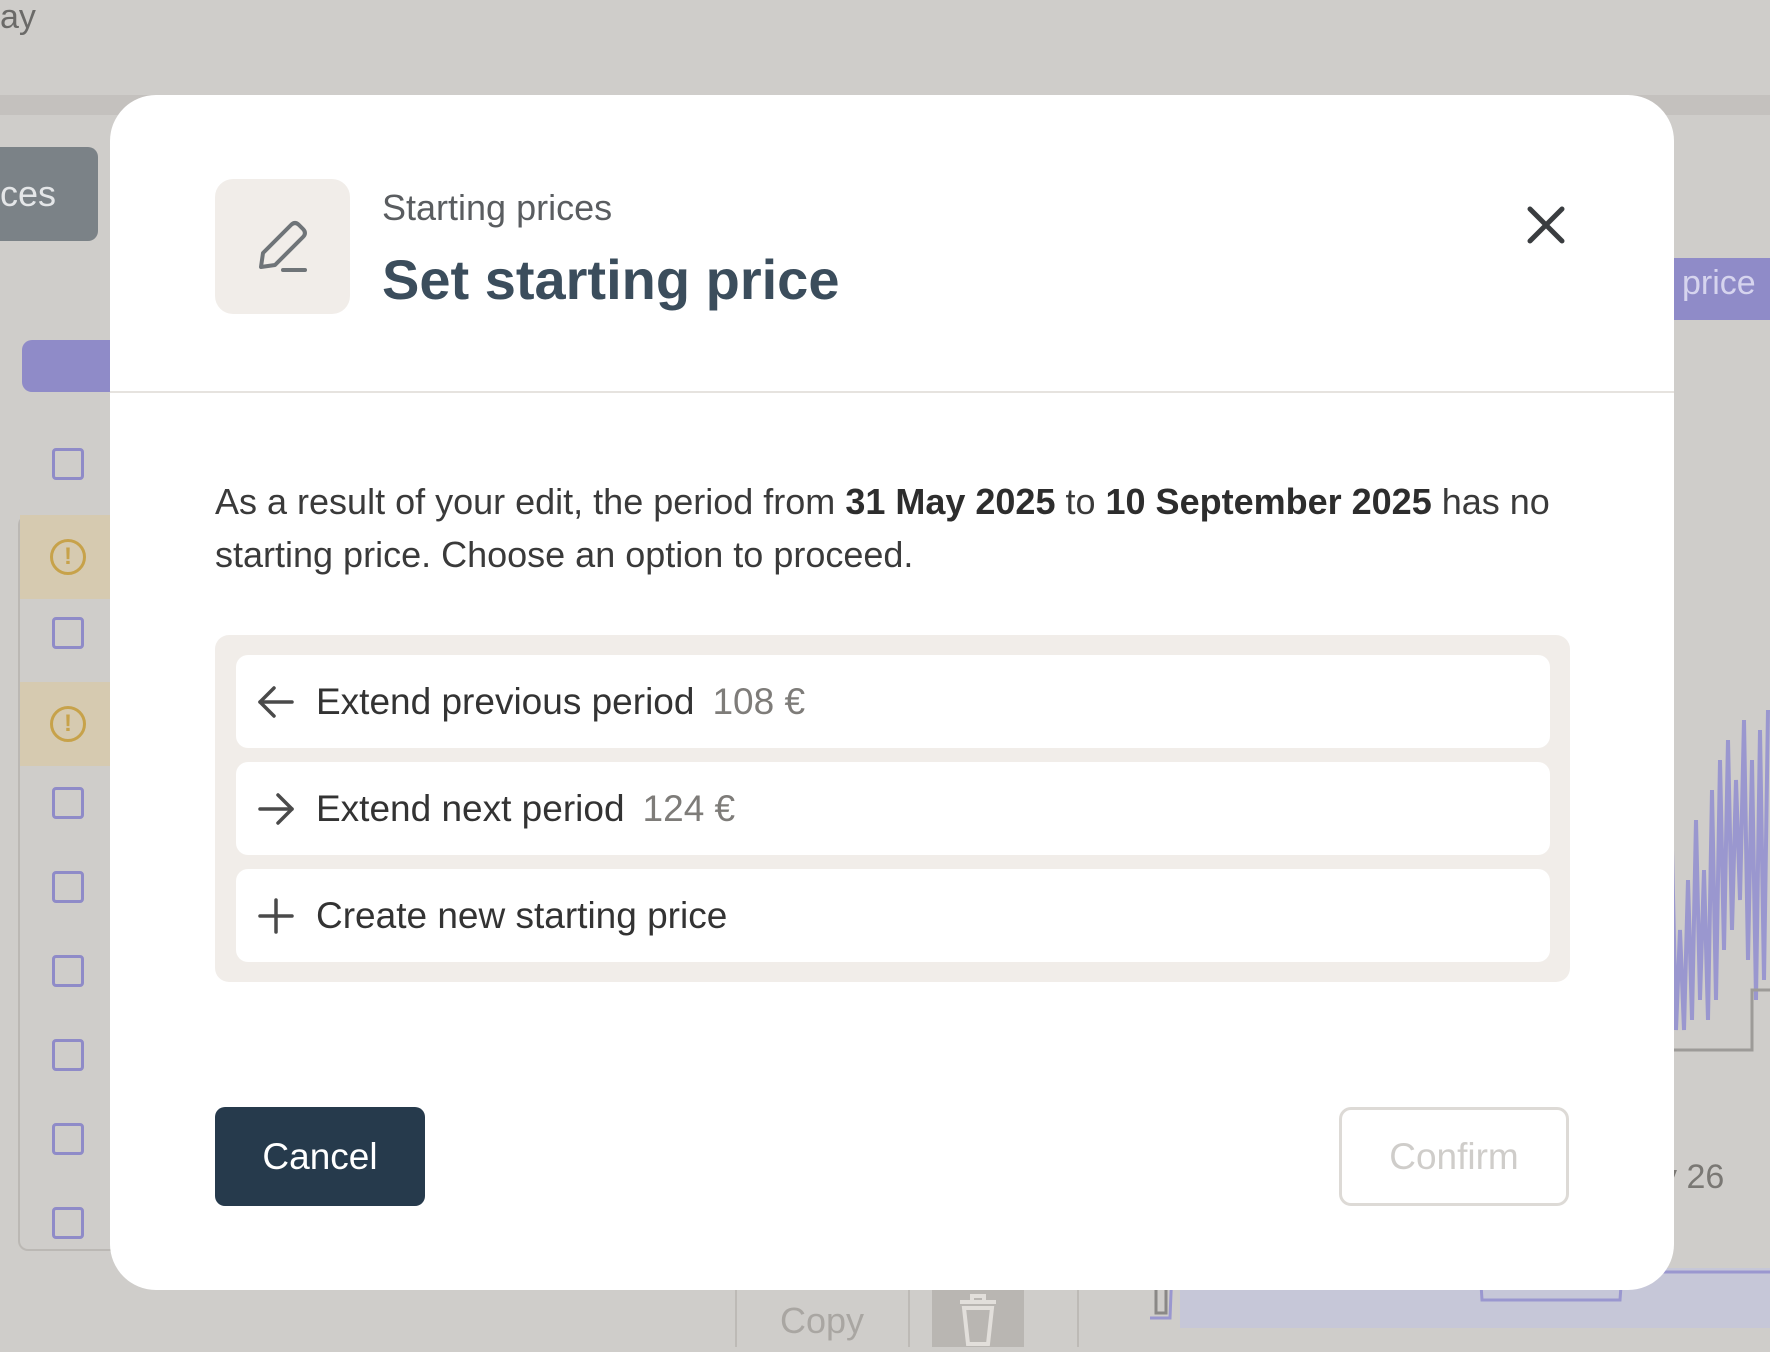 This screenshot has height=1352, width=1770. I want to click on dialog-title: Set starting price, so click(611, 279).